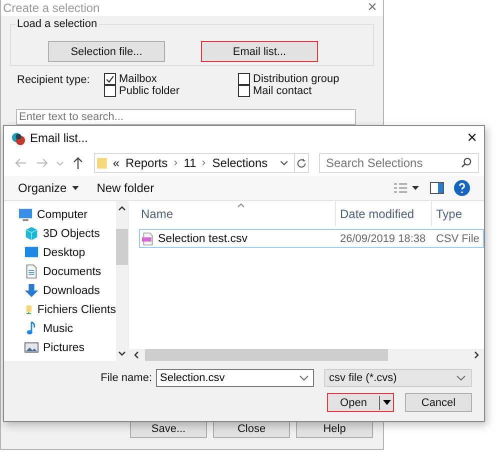 Image resolution: width=500 pixels, height=454 pixels. What do you see at coordinates (477, 355) in the screenshot?
I see `scroll-right-icon` at bounding box center [477, 355].